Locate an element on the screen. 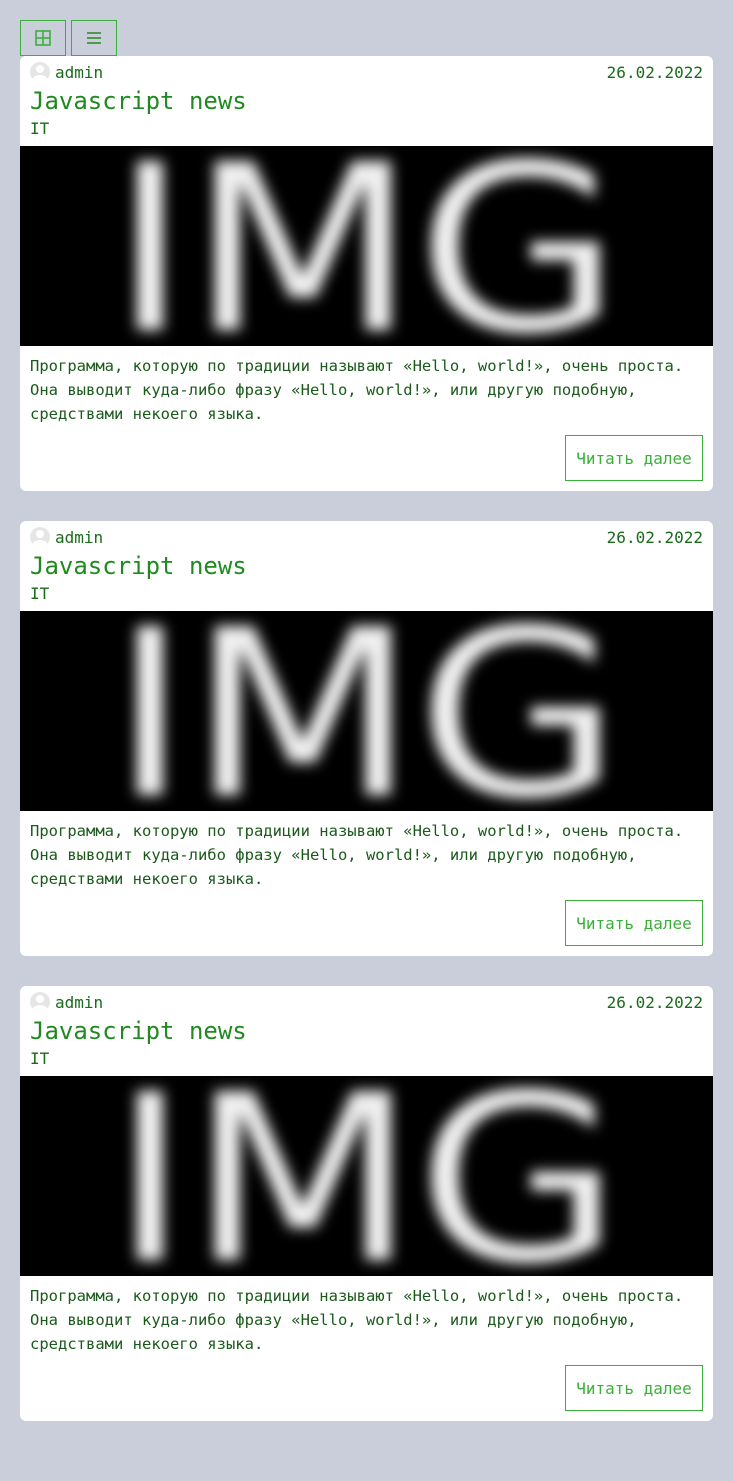  grid-view-icon is located at coordinates (43, 38).